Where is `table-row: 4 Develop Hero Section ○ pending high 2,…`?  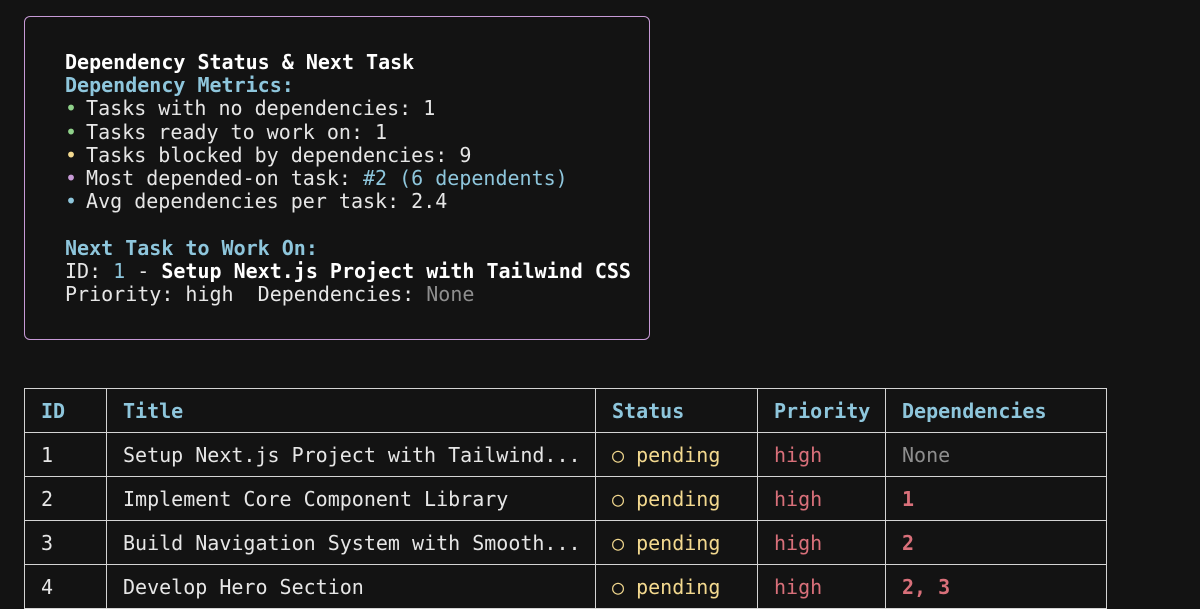 table-row: 4 Develop Hero Section ○ pending high 2,… is located at coordinates (566, 587).